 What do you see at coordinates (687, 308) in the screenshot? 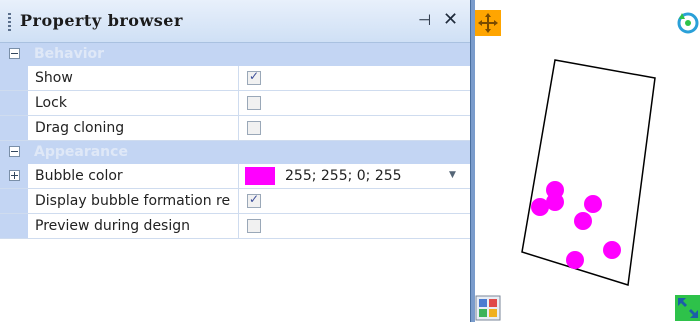
I see `scale-icon` at bounding box center [687, 308].